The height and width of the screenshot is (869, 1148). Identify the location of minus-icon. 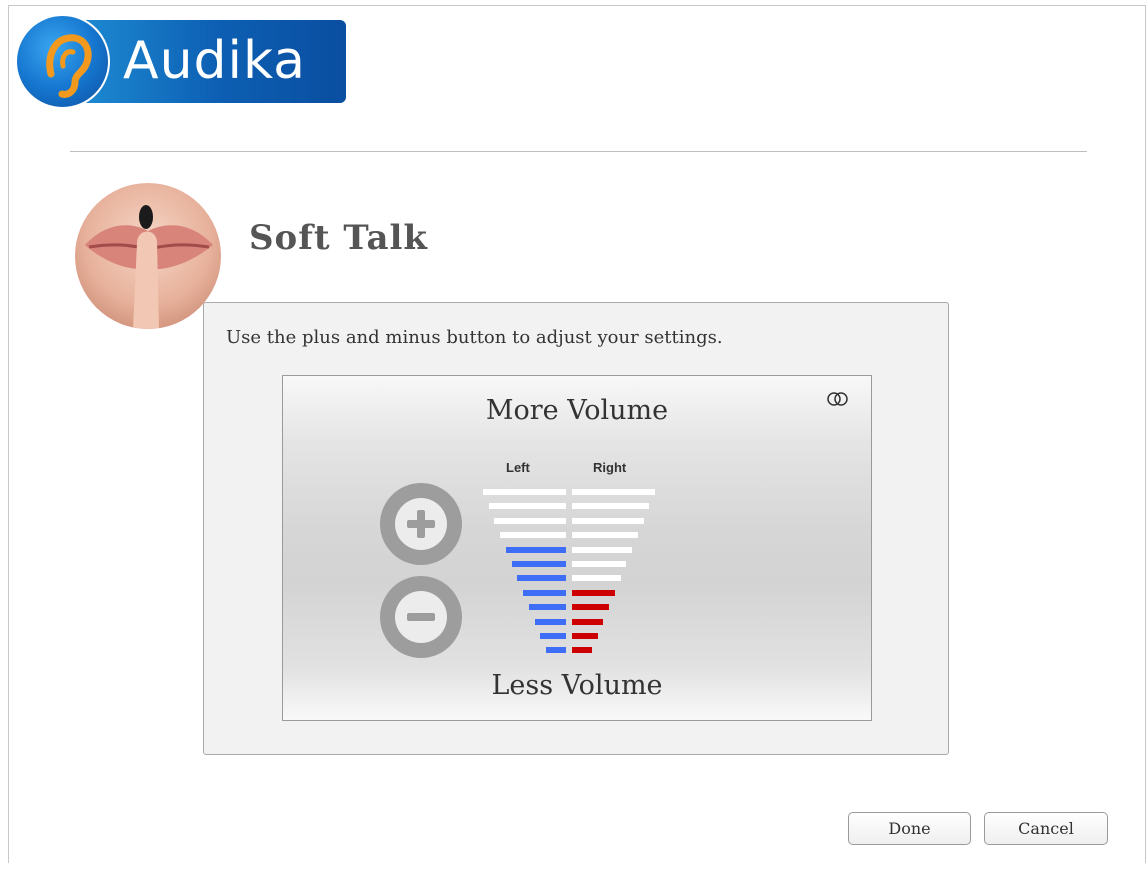
(421, 617).